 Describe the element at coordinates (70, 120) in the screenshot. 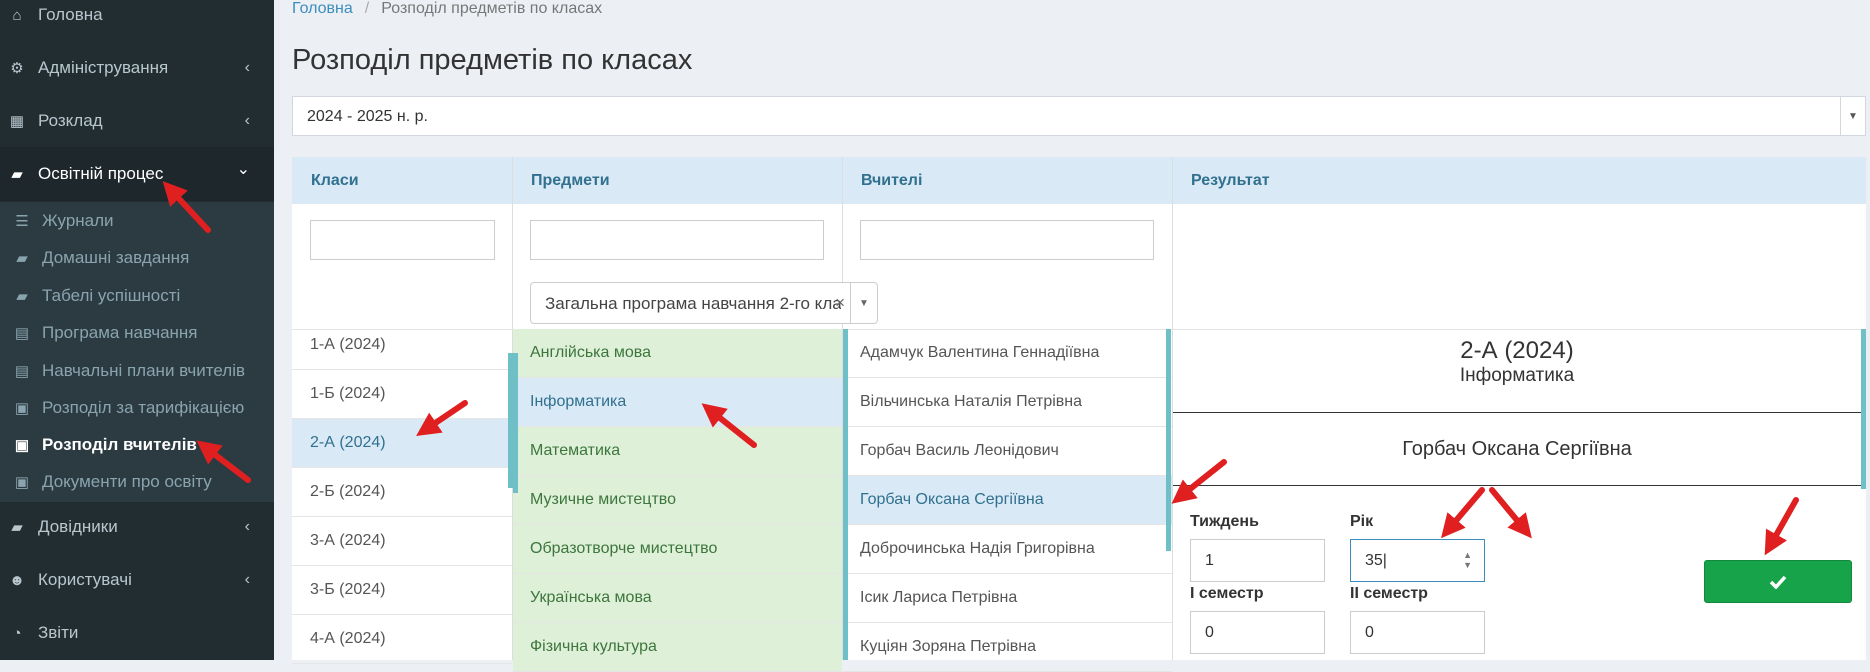

I see `sidebar-item-label: Розклад` at that location.